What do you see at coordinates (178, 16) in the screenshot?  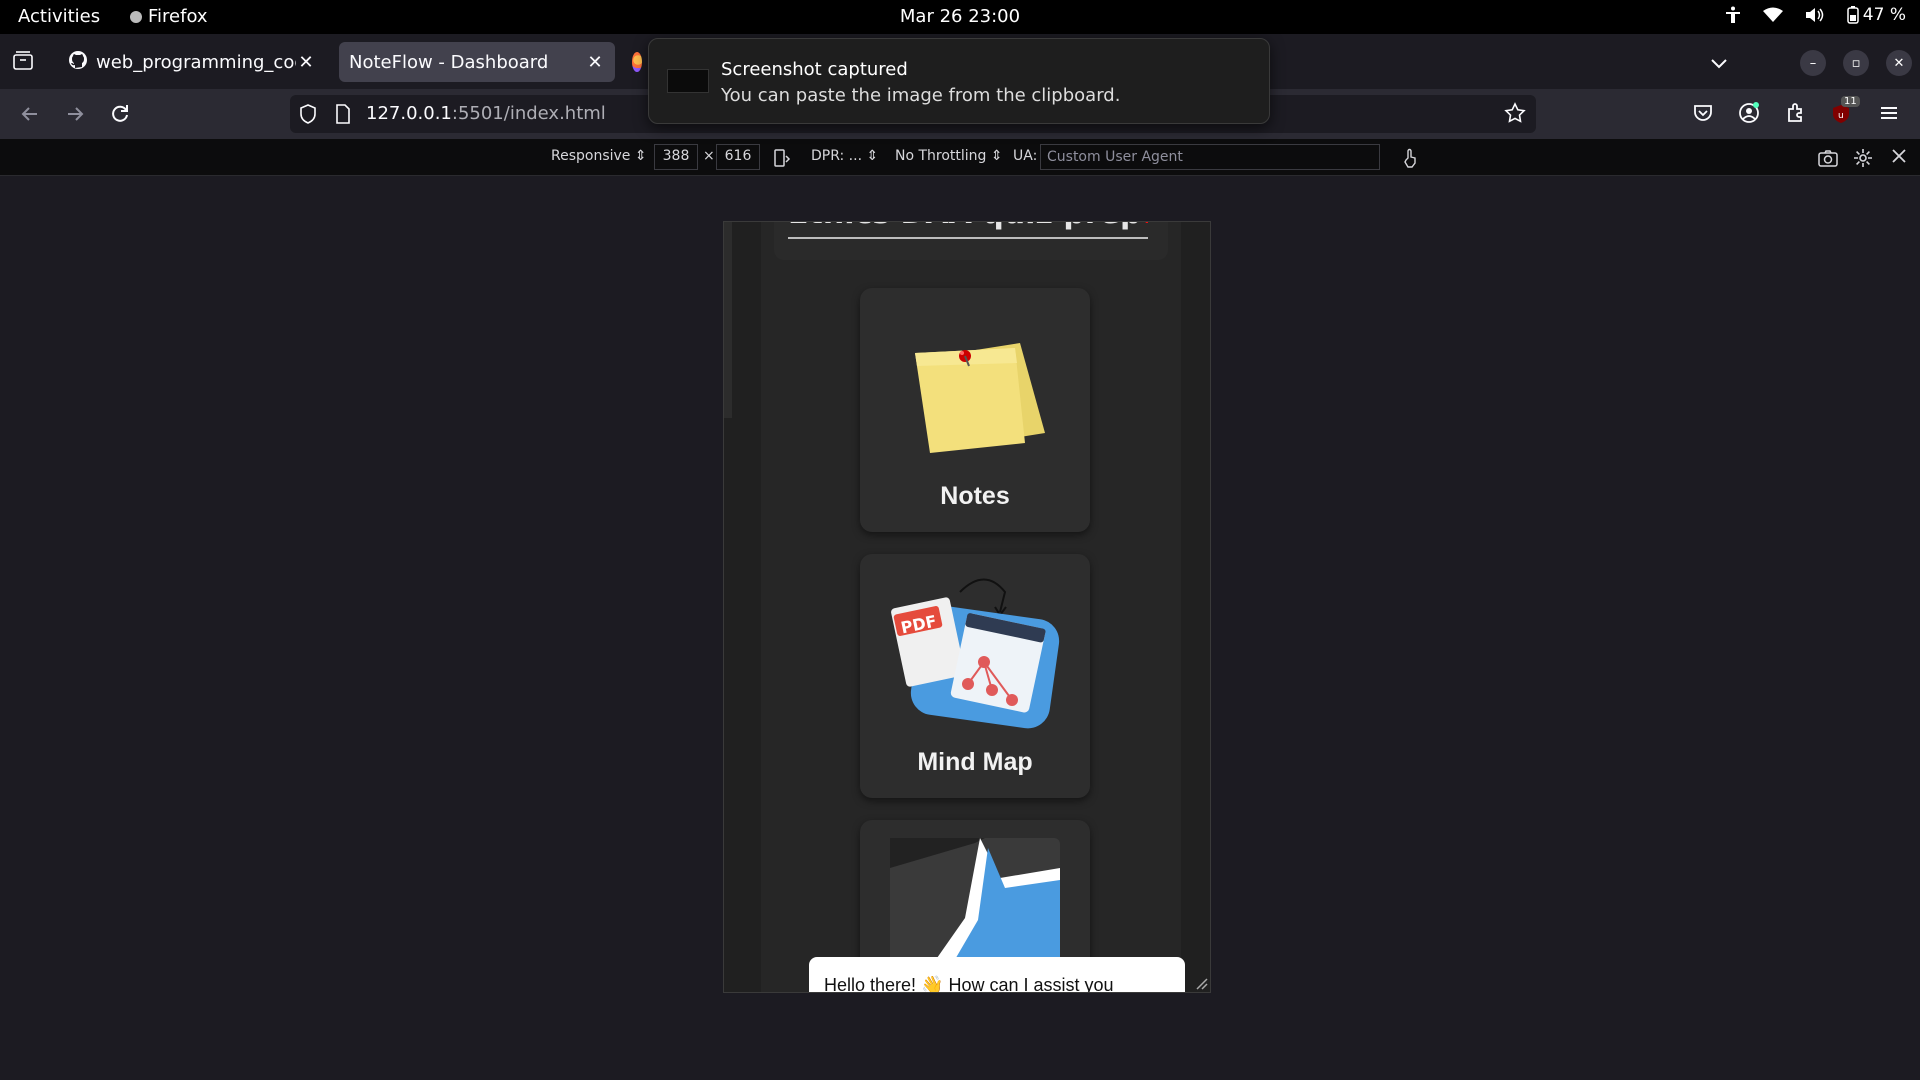 I see `app-name: Firefox` at bounding box center [178, 16].